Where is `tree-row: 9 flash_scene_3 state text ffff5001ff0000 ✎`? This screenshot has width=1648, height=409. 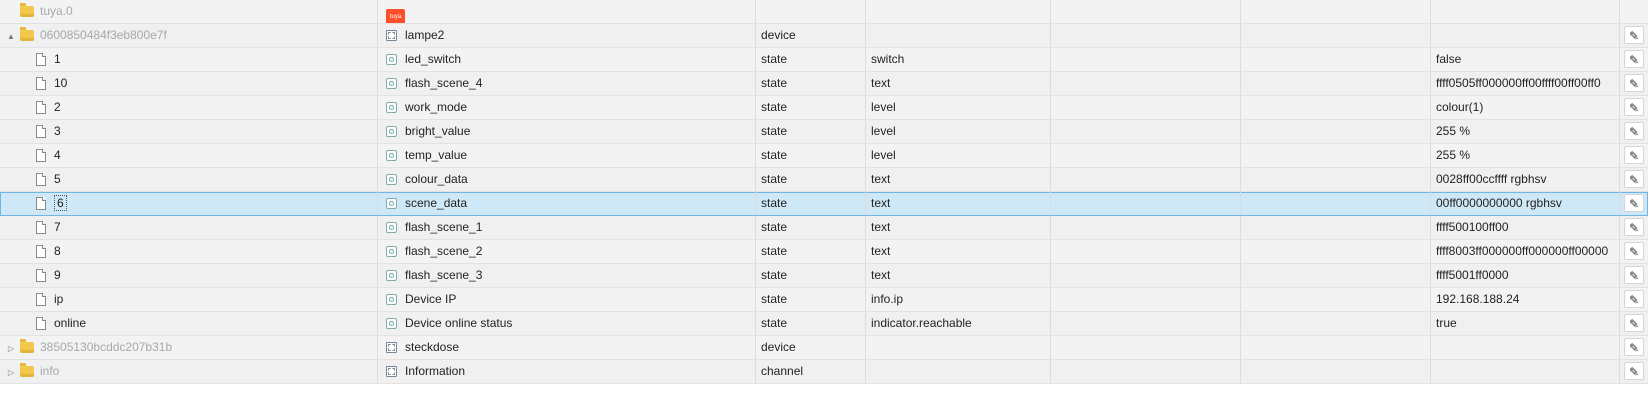 tree-row: 9 flash_scene_3 state text ffff5001ff0000 ✎ is located at coordinates (824, 276).